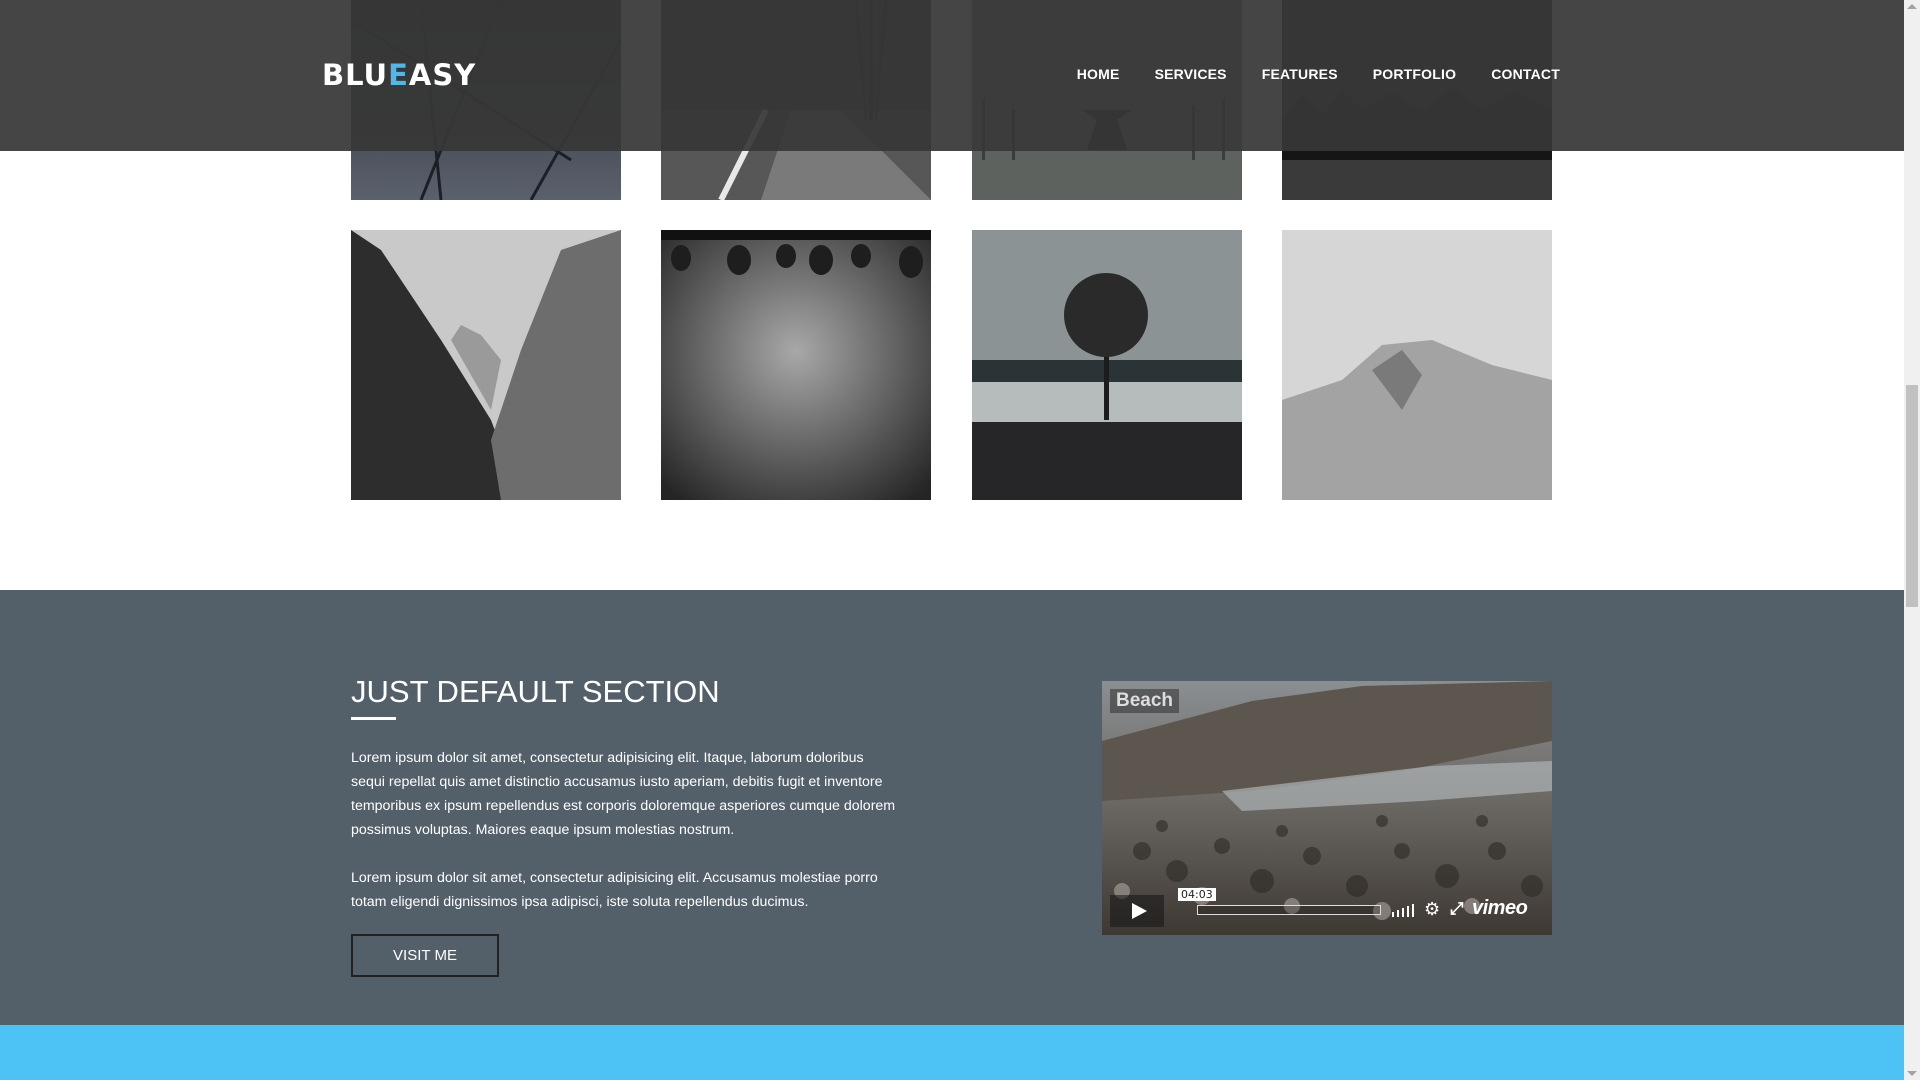 This screenshot has height=1080, width=1920. I want to click on section-title: JUST DEFAULT SECTION, so click(535, 691).